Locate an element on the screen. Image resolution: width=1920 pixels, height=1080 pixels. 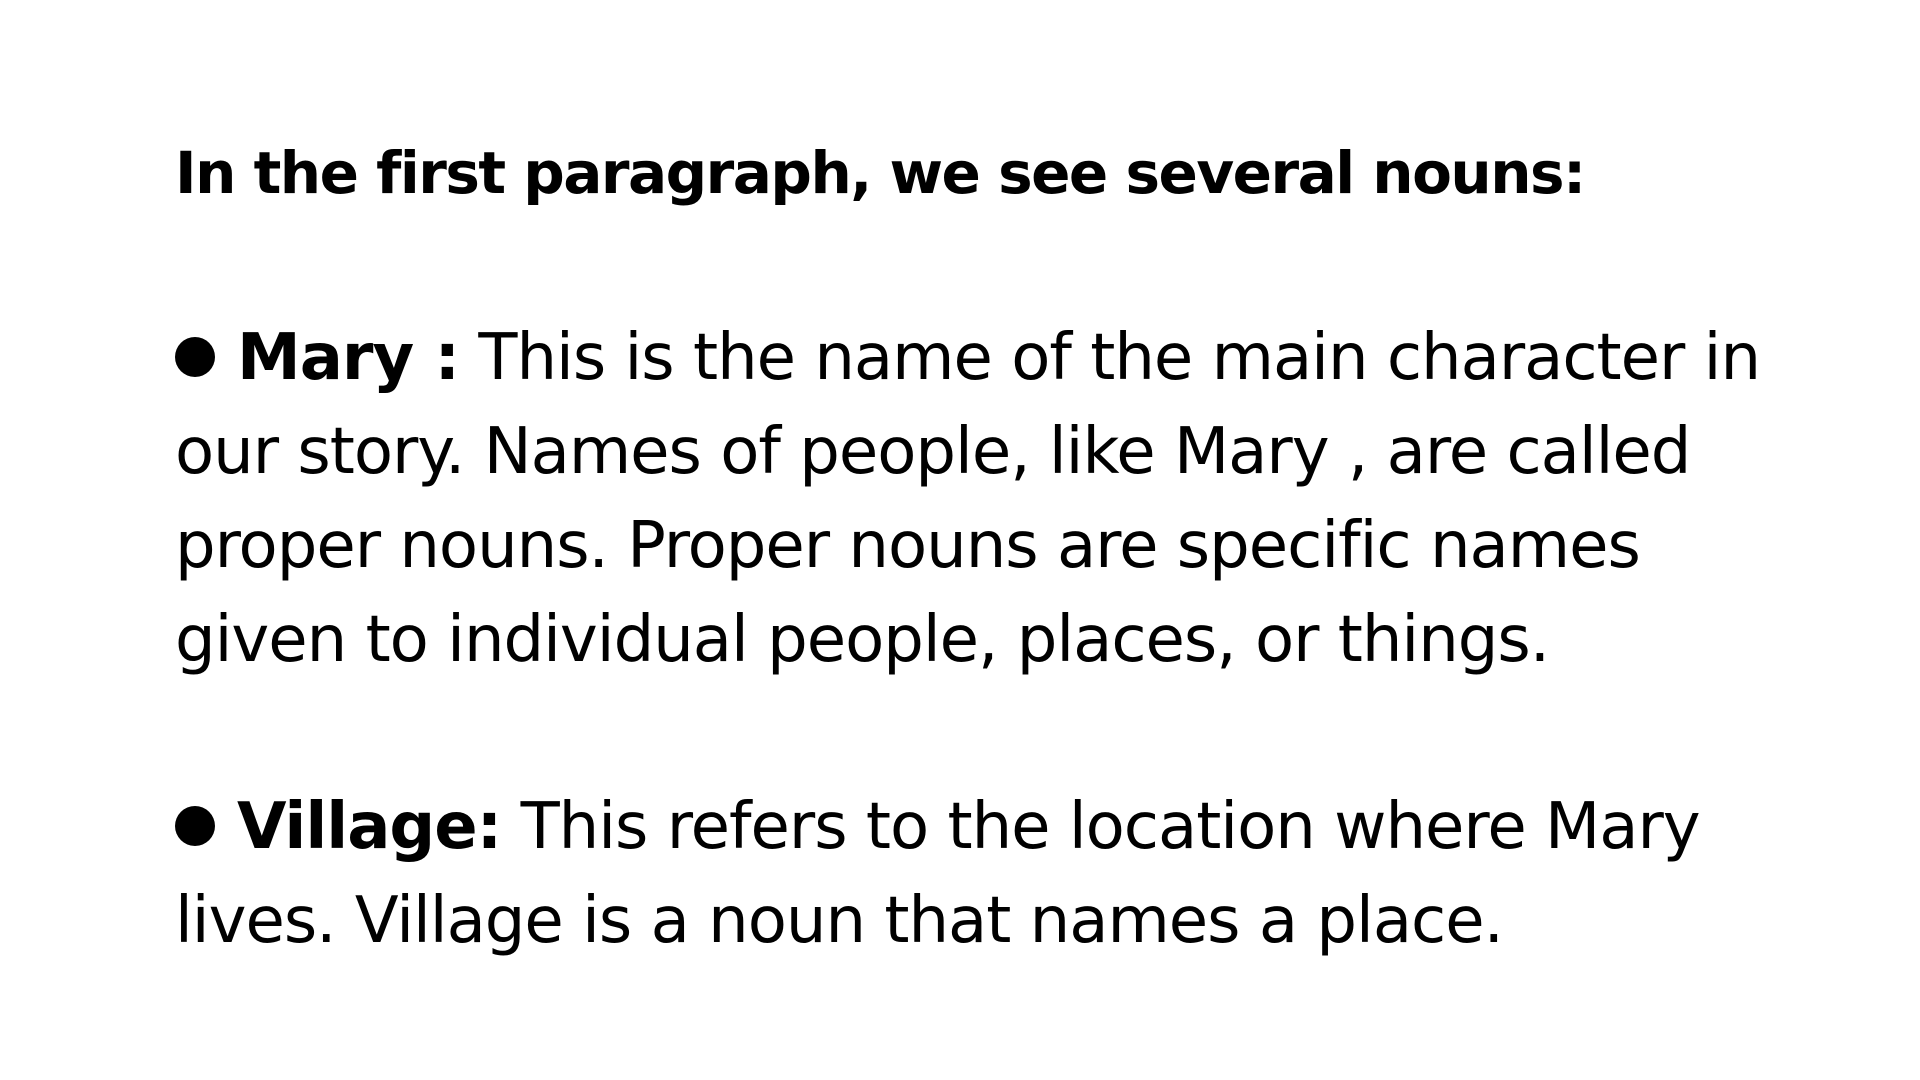
bullet-term: Mary : is located at coordinates (348, 358).